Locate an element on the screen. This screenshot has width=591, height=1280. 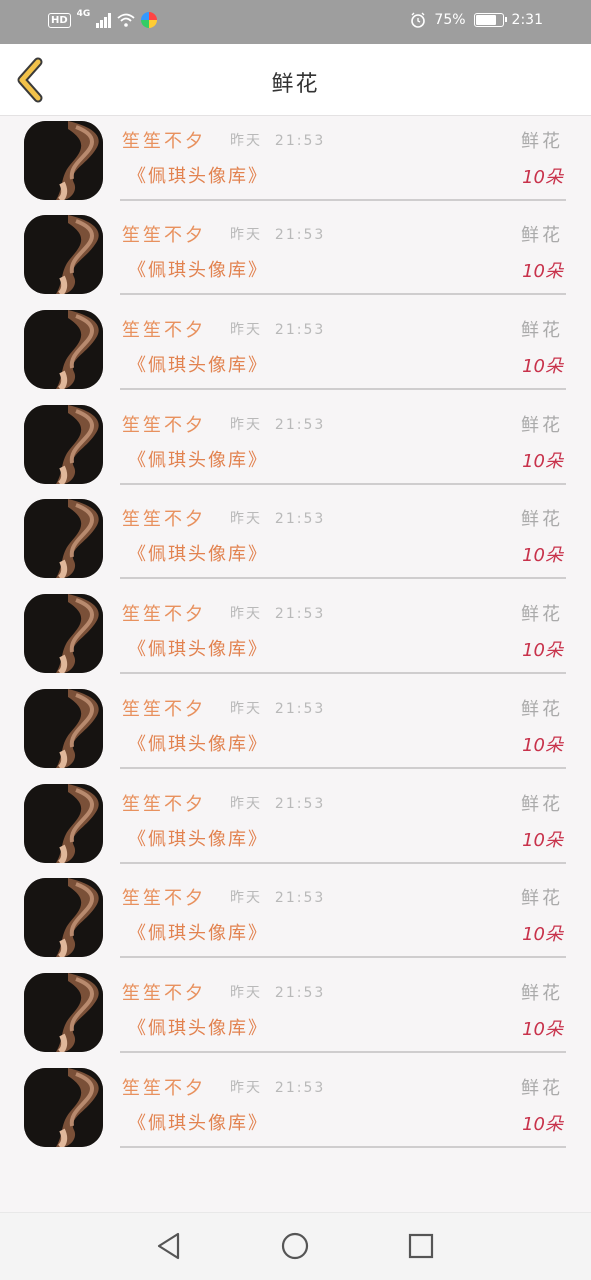
page-title: 鲜花 is located at coordinates (295, 84).